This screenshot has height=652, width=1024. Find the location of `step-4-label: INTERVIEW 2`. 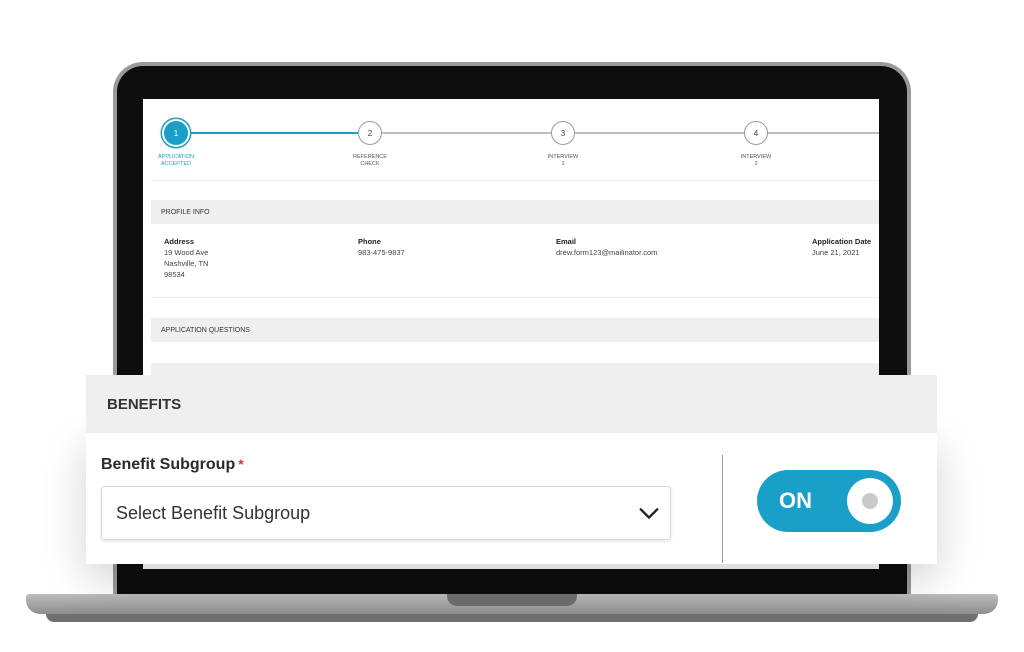

step-4-label: INTERVIEW 2 is located at coordinates (756, 160).